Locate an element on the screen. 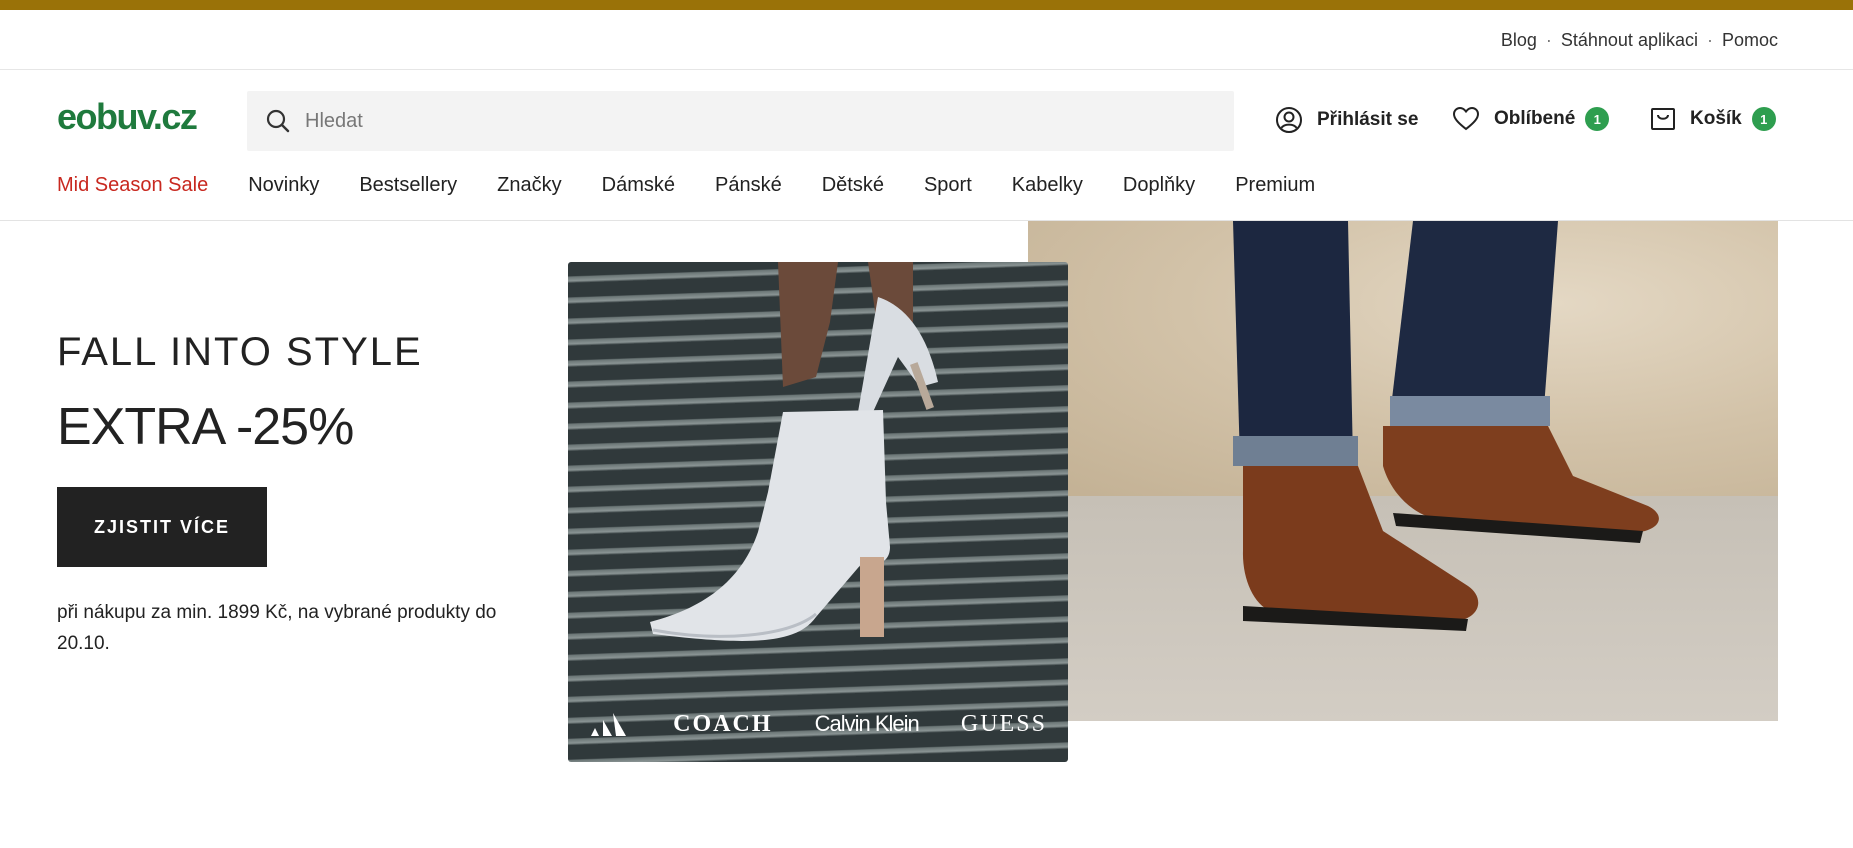 This screenshot has width=1853, height=848. logo-suffix: .cz is located at coordinates (175, 116).